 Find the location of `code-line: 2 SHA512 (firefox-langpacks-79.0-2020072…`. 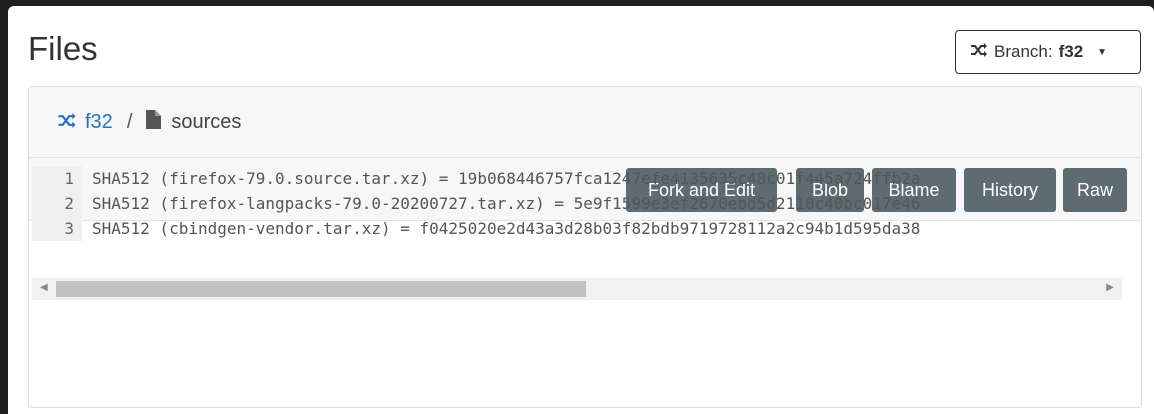

code-line: 2 SHA512 (firefox-langpacks-79.0-2020072… is located at coordinates (577, 203).